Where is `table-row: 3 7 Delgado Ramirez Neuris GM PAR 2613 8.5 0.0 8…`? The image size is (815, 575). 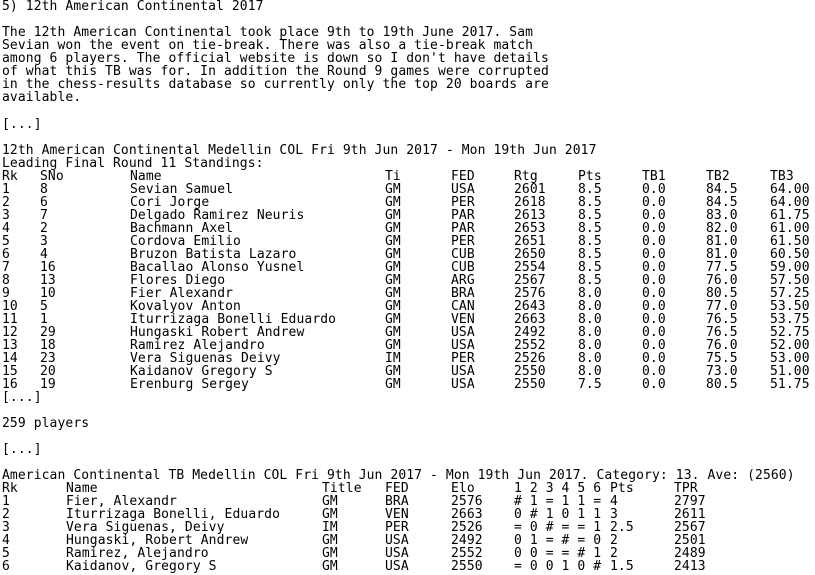
table-row: 3 7 Delgado Ramirez Neuris GM PAR 2613 8.5 0.0 8… is located at coordinates (407, 215).